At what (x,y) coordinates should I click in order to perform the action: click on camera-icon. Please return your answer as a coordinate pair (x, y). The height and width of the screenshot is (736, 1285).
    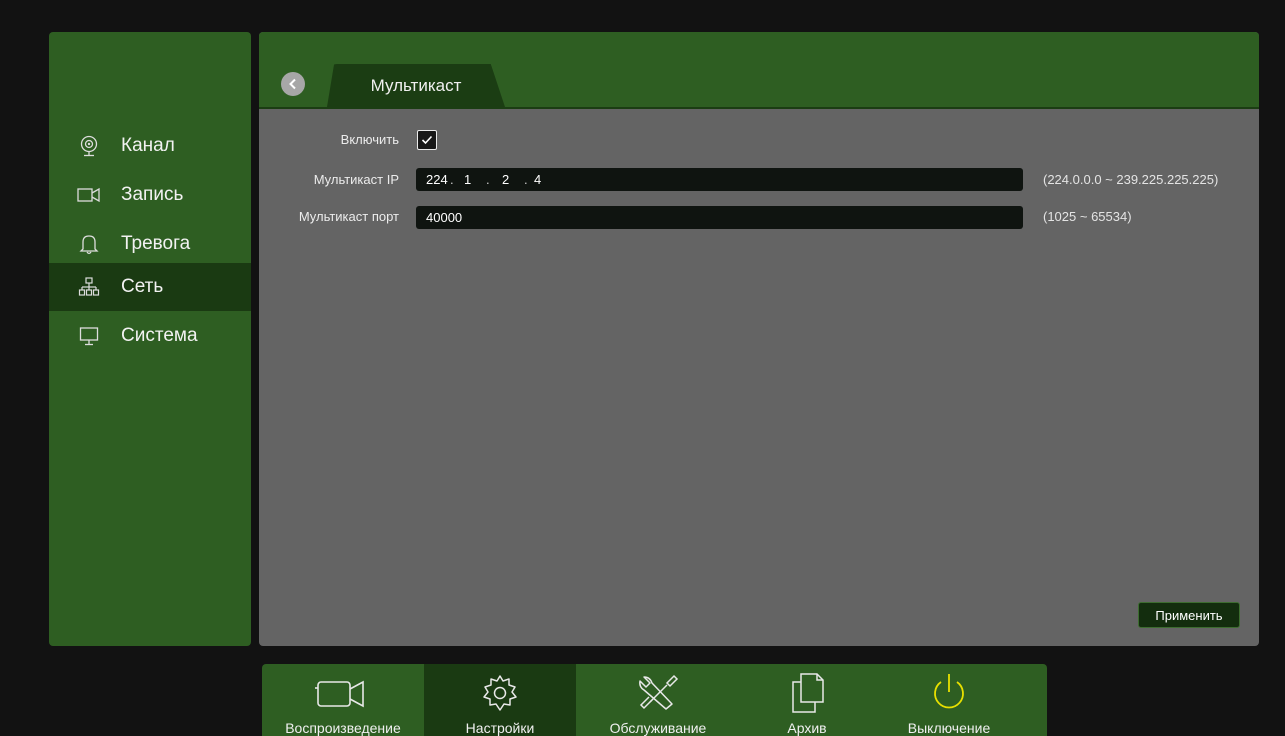
    Looking at the image, I should click on (89, 146).